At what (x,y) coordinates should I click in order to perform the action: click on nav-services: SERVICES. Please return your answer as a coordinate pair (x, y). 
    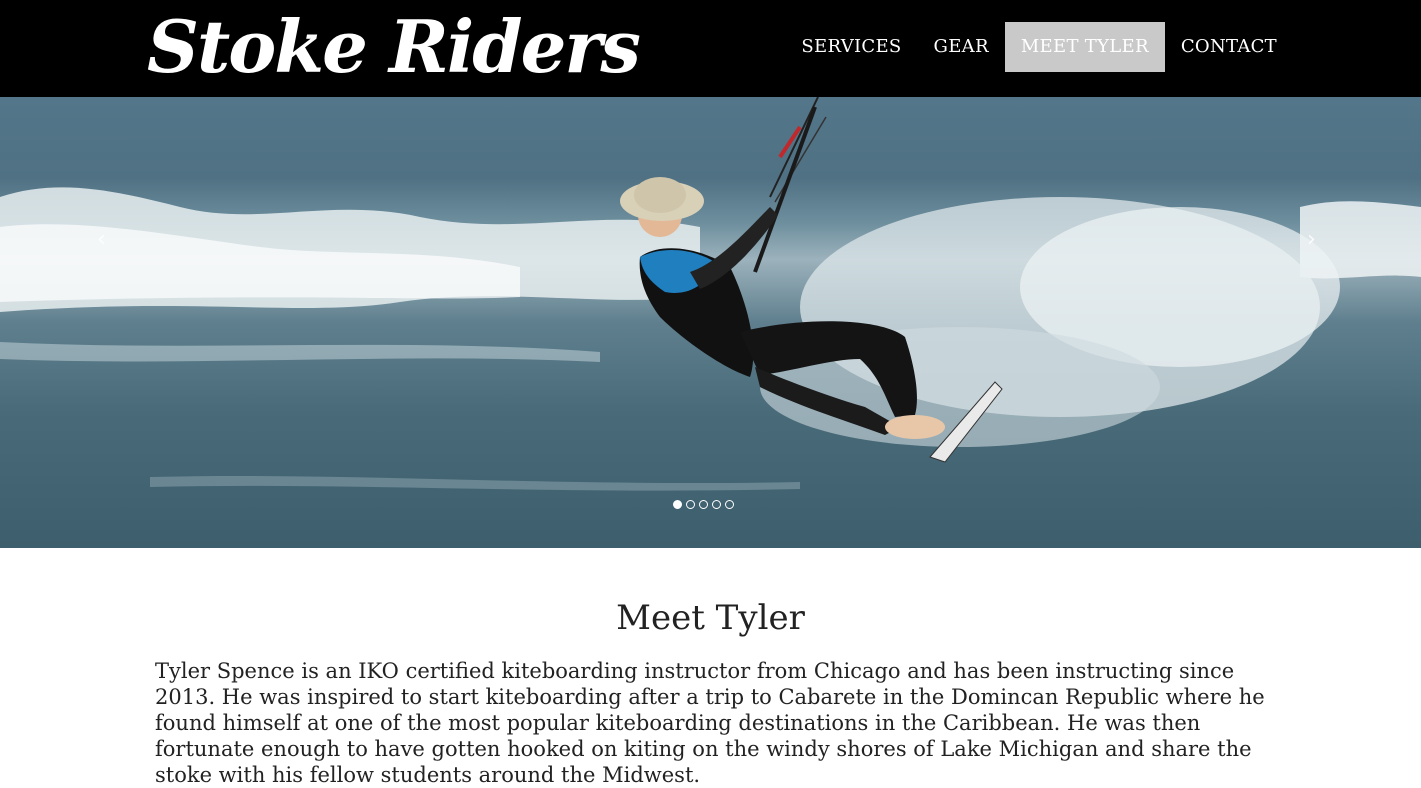
    Looking at the image, I should click on (851, 47).